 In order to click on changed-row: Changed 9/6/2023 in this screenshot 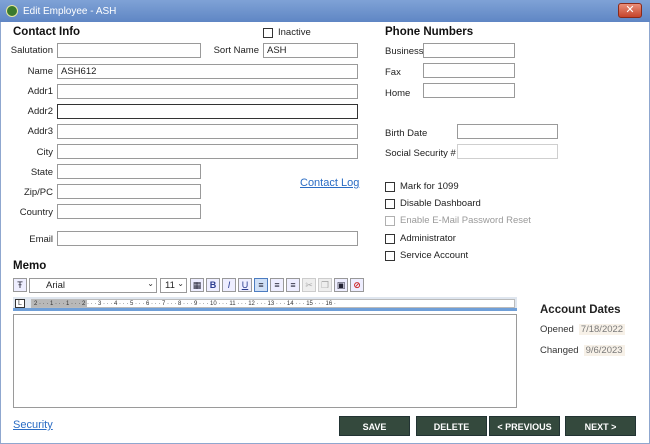, I will do `click(582, 350)`.